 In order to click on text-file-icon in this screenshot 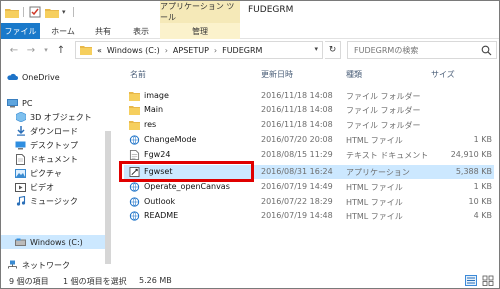, I will do `click(134, 155)`.